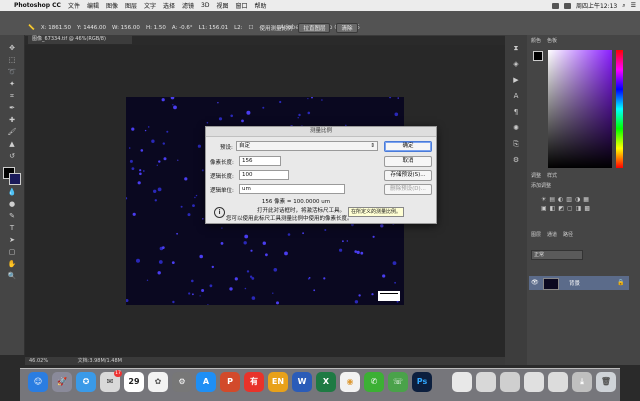 Image resolution: width=640 pixels, height=401 pixels. I want to click on crop-tool-icon: ⌗, so click(12, 96).